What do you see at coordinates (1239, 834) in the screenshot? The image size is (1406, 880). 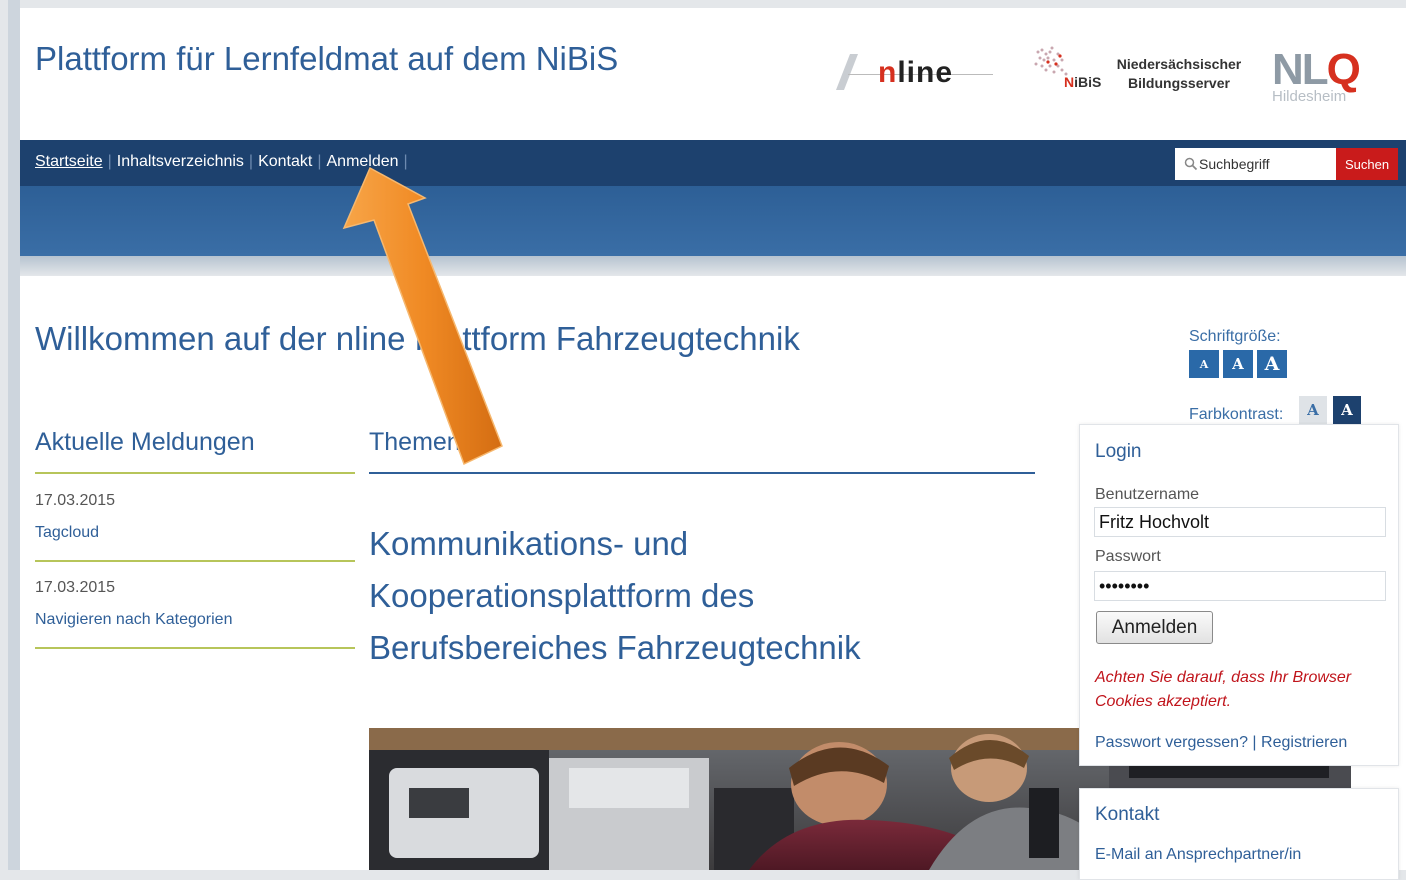 I see `contact-panel` at bounding box center [1239, 834].